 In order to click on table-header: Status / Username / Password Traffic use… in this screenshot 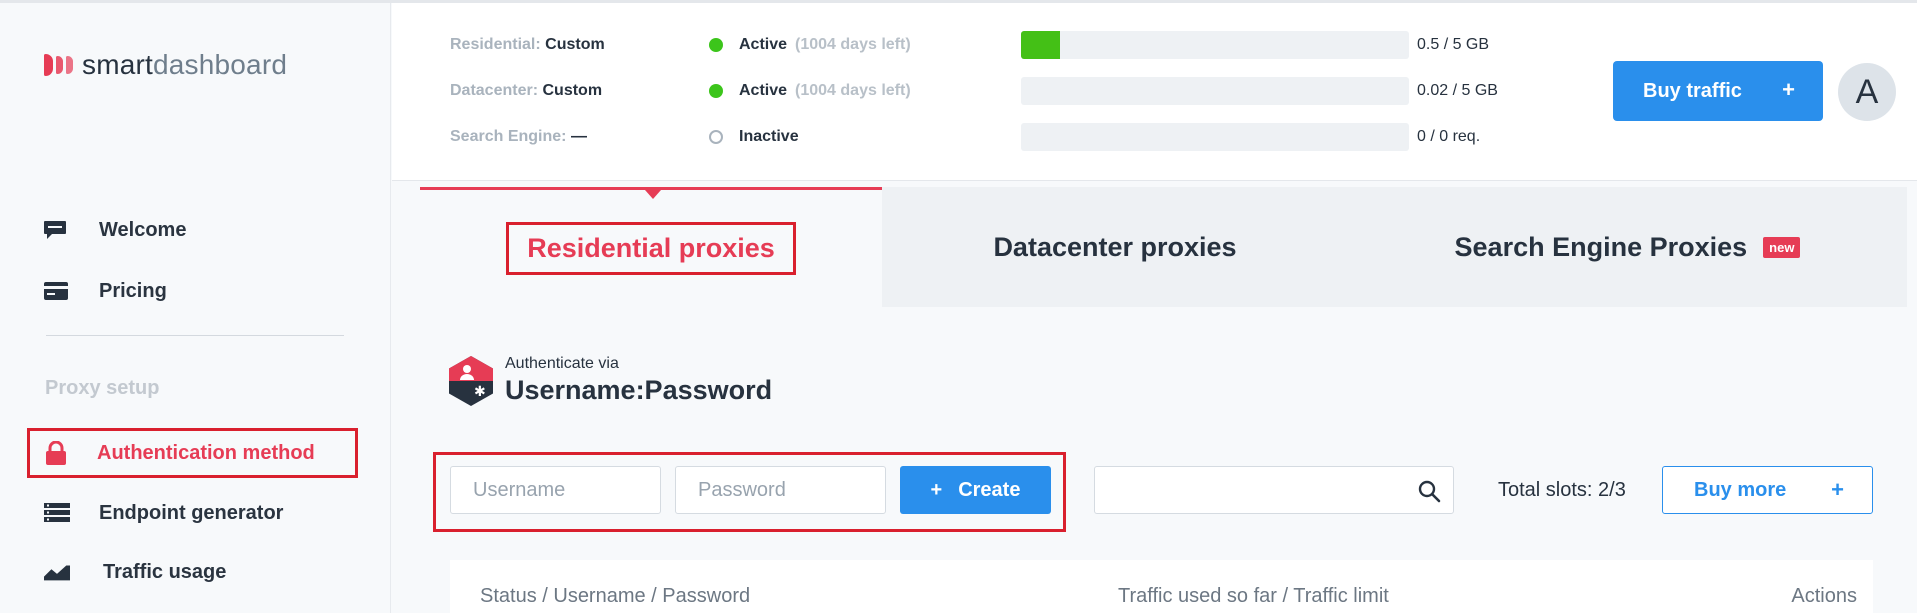, I will do `click(1161, 586)`.